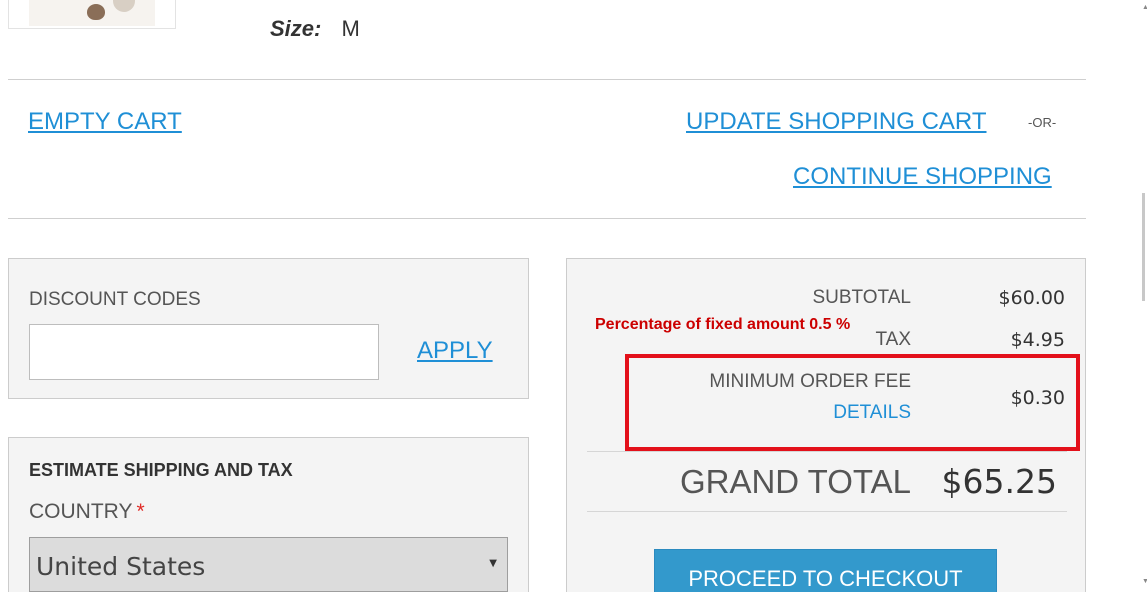 The width and height of the screenshot is (1147, 592). I want to click on grand-total-value: $65.25, so click(999, 481).